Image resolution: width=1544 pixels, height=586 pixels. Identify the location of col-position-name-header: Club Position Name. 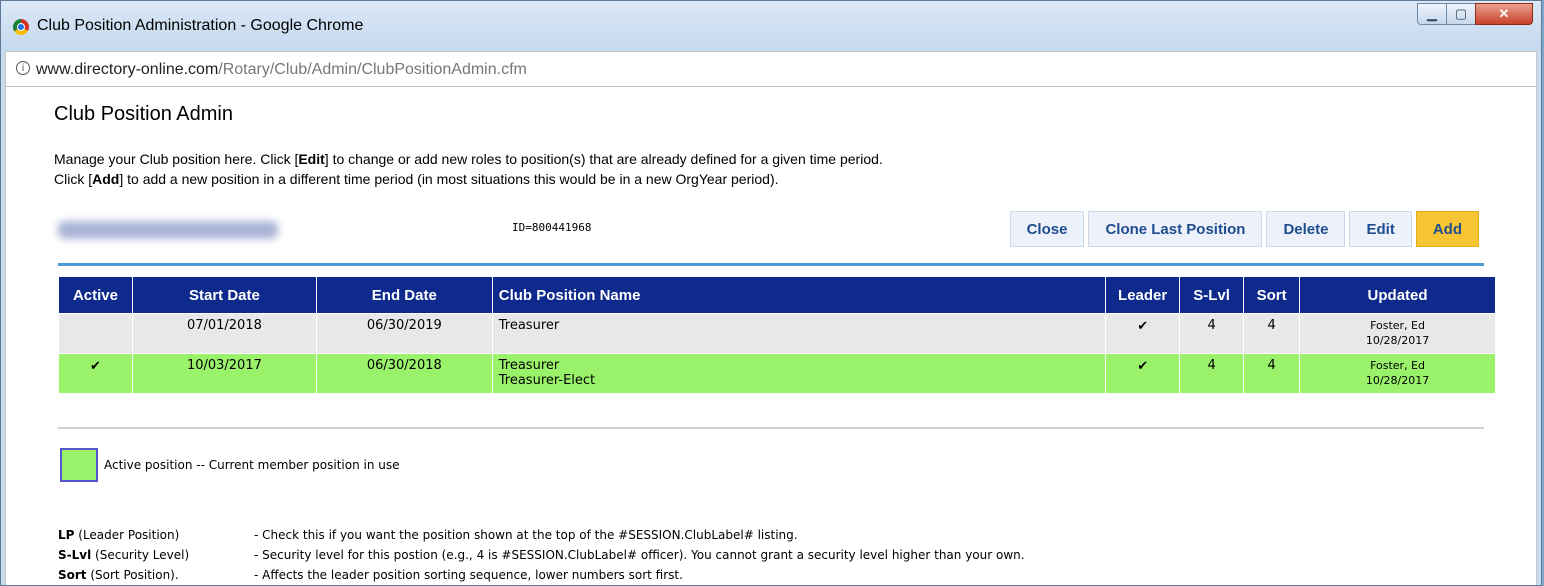
(799, 295).